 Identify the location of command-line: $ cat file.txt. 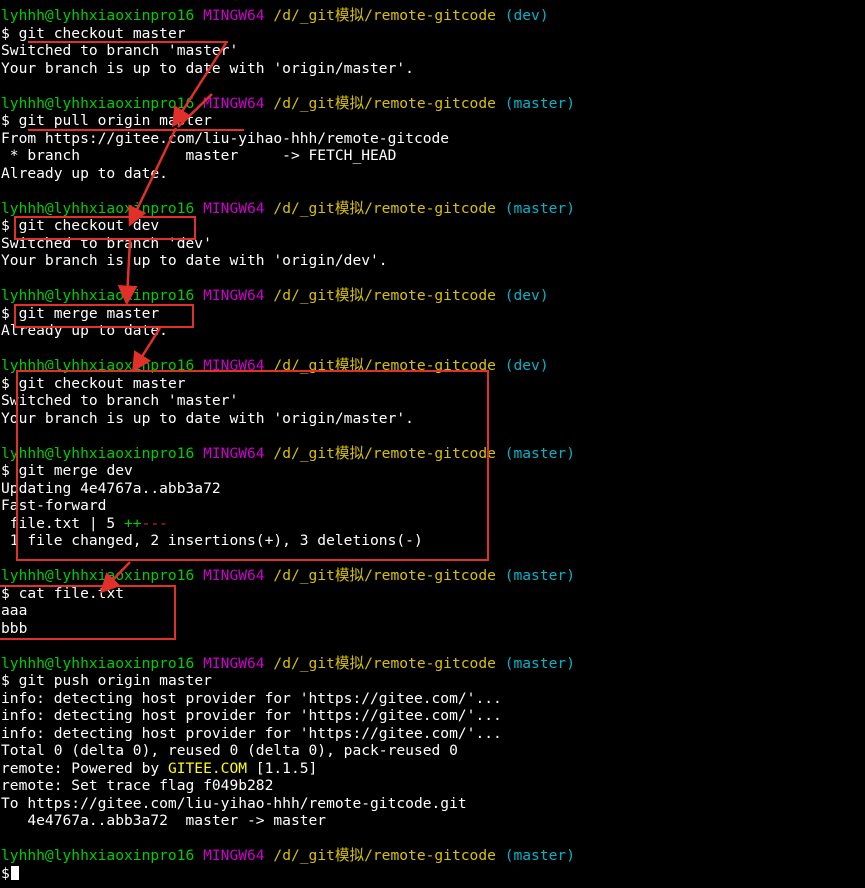
(62, 594).